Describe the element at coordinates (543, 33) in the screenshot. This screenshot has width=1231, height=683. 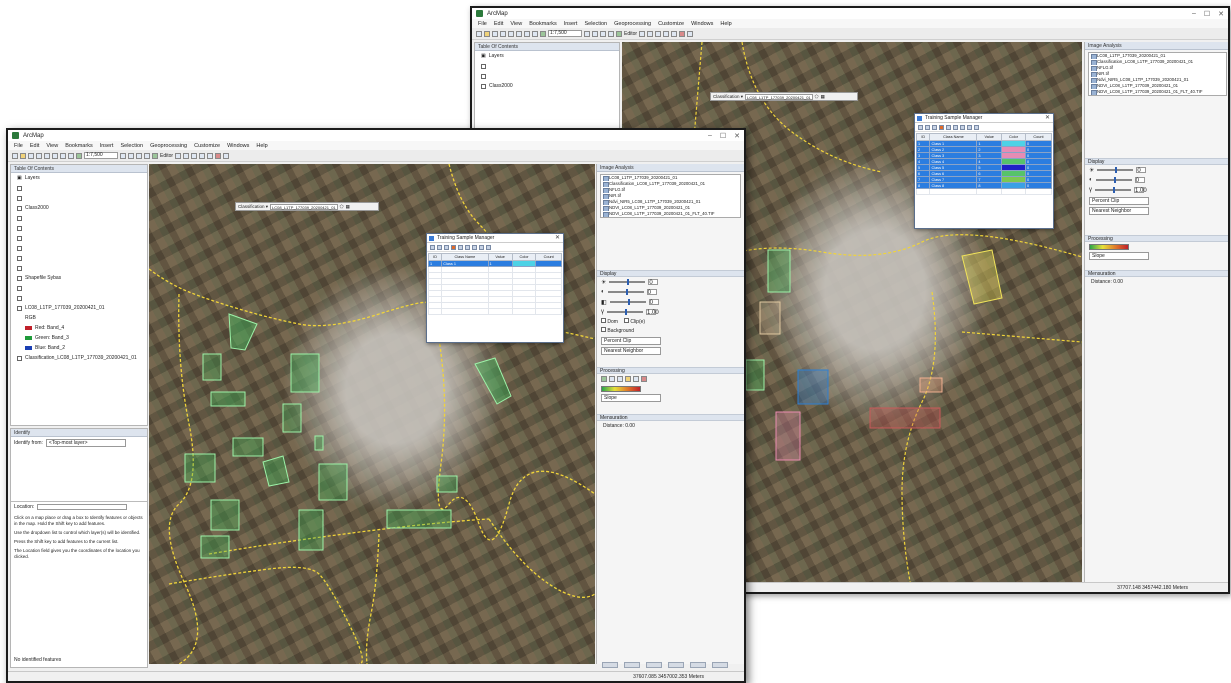
I see `add-data-icon` at that location.